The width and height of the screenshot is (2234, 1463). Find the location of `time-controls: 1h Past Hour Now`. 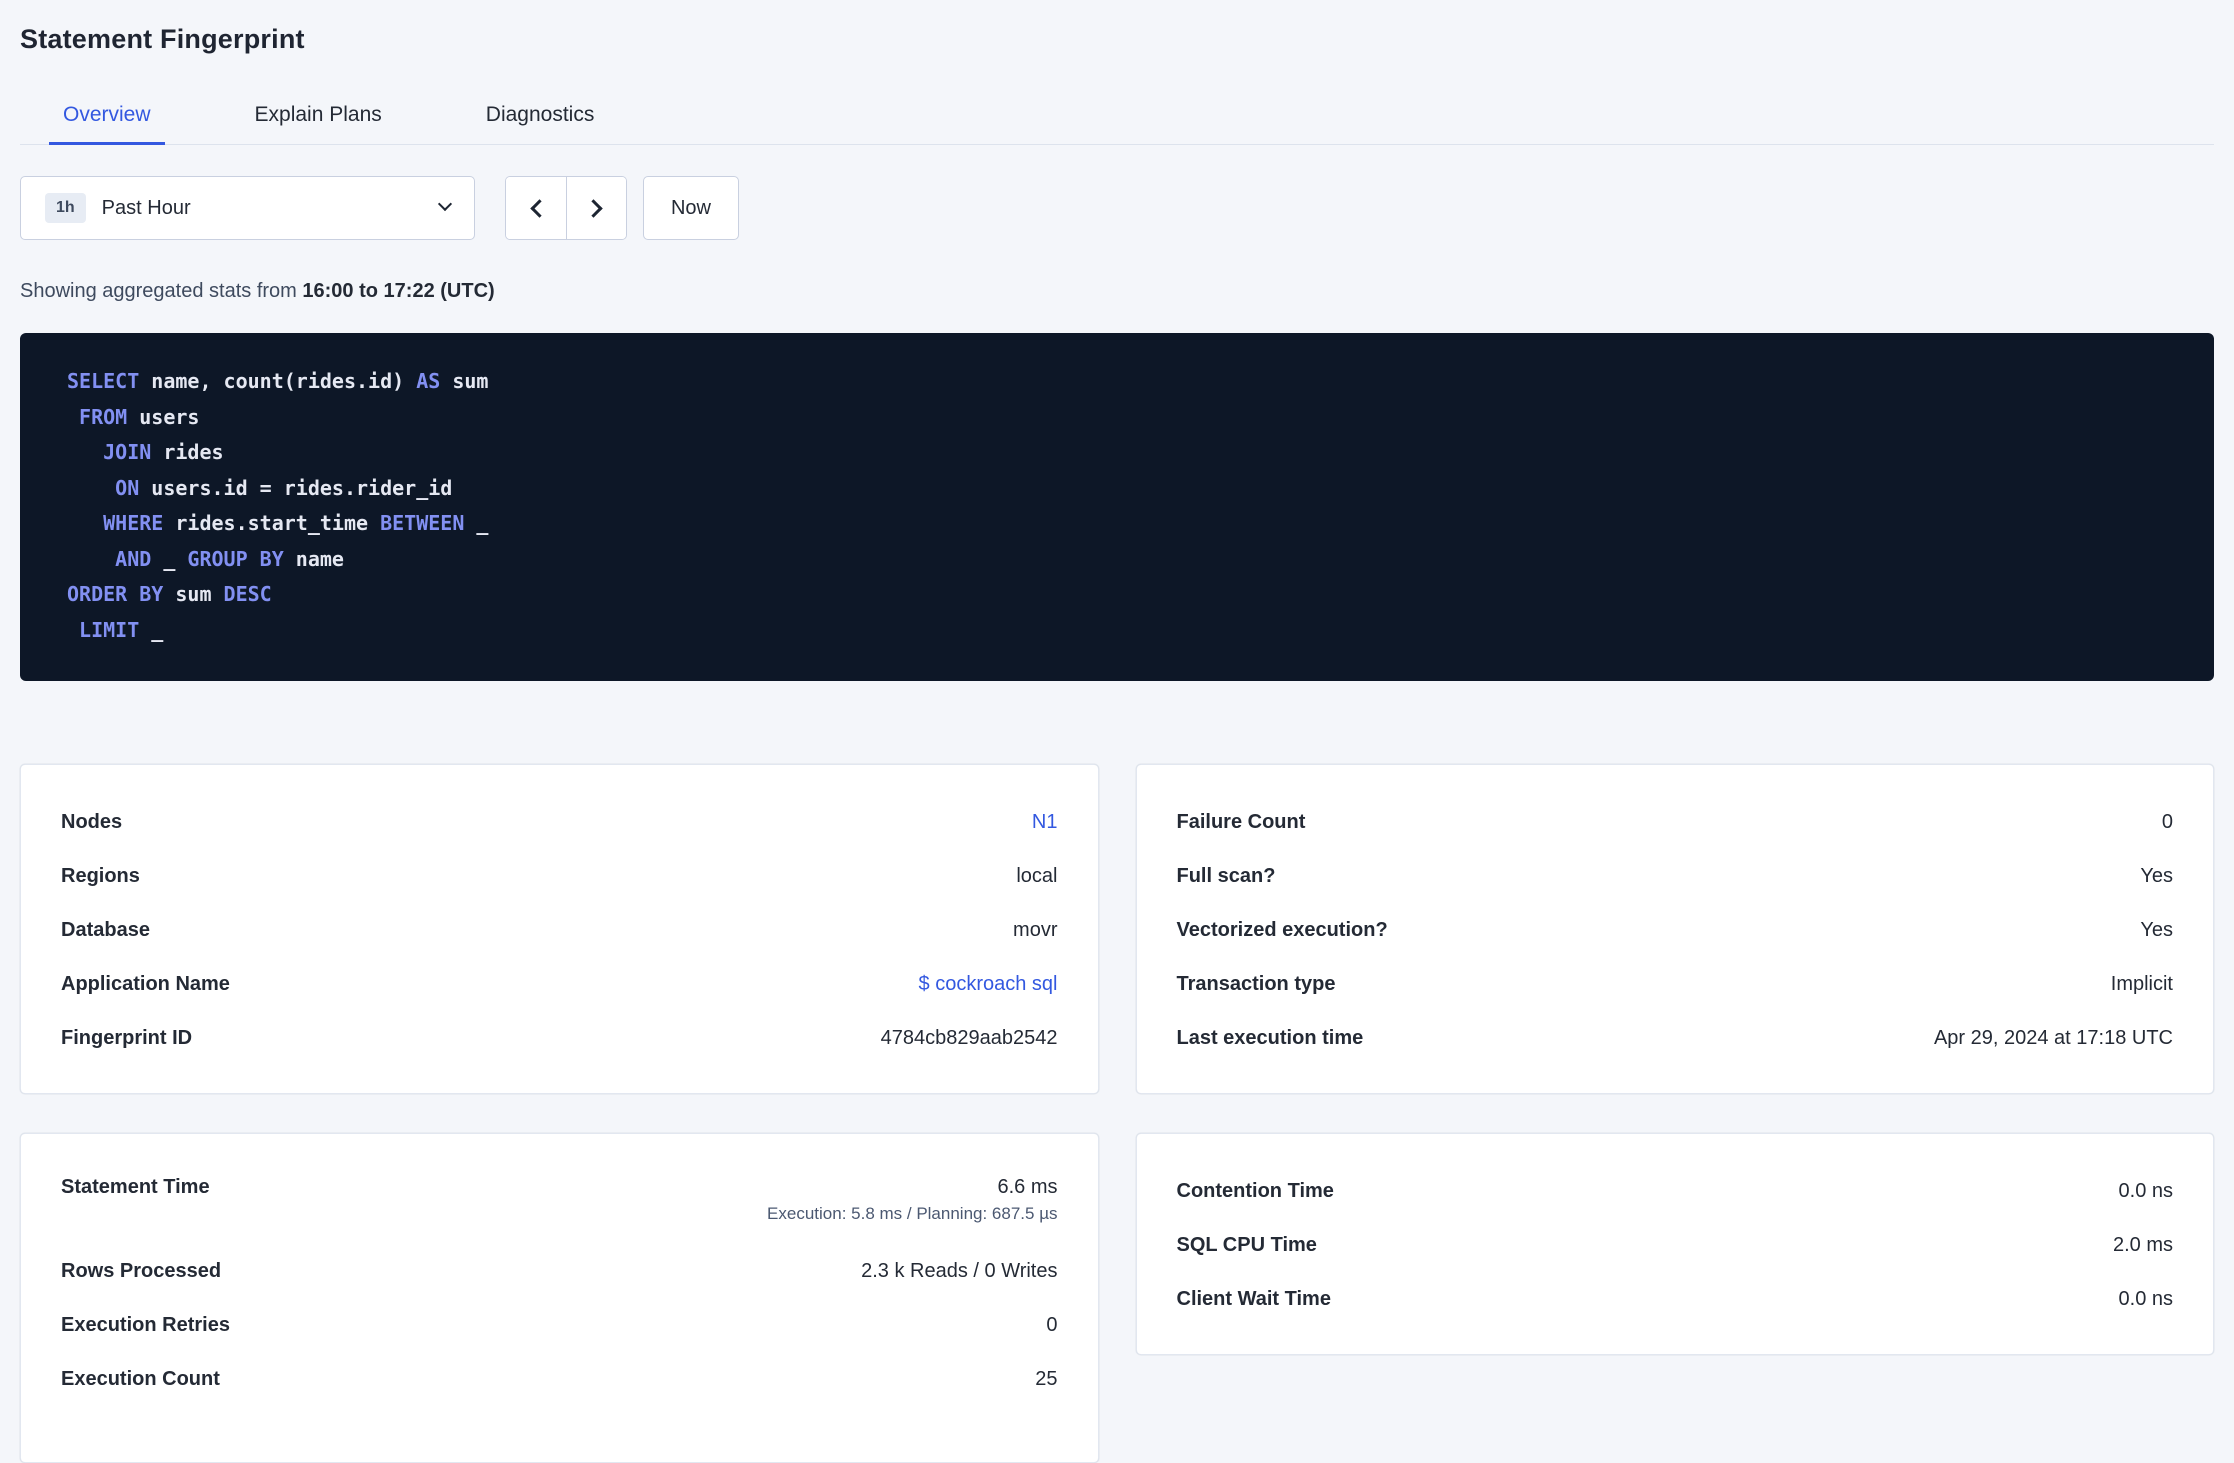

time-controls: 1h Past Hour Now is located at coordinates (1117, 208).